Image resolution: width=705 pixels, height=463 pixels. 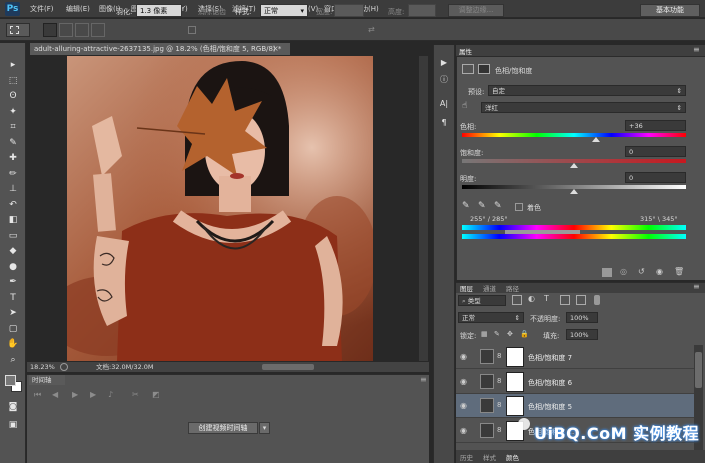 I want to click on lightness-input: 0, so click(x=655, y=177).